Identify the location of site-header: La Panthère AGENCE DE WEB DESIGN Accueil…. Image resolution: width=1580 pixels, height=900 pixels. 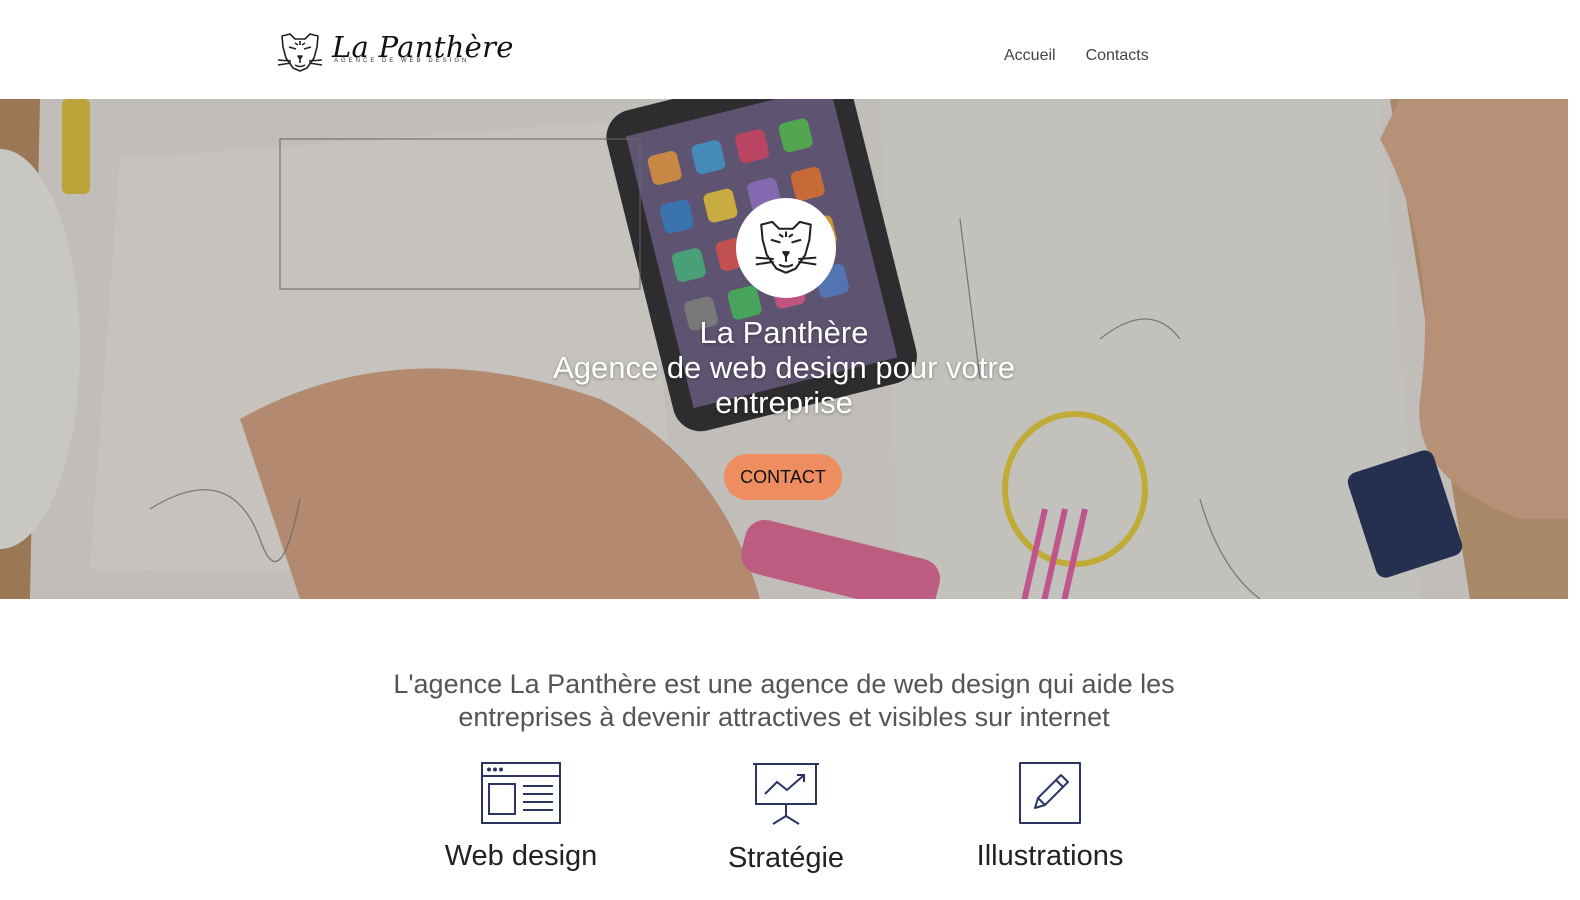
(790, 49).